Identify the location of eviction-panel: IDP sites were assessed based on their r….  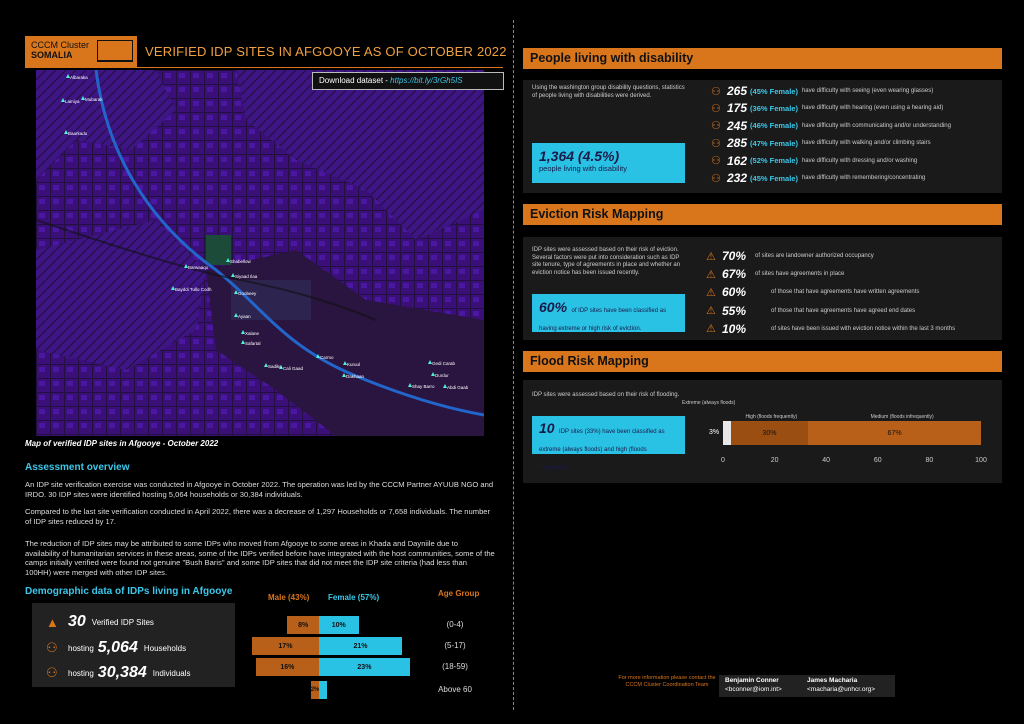
(762, 288).